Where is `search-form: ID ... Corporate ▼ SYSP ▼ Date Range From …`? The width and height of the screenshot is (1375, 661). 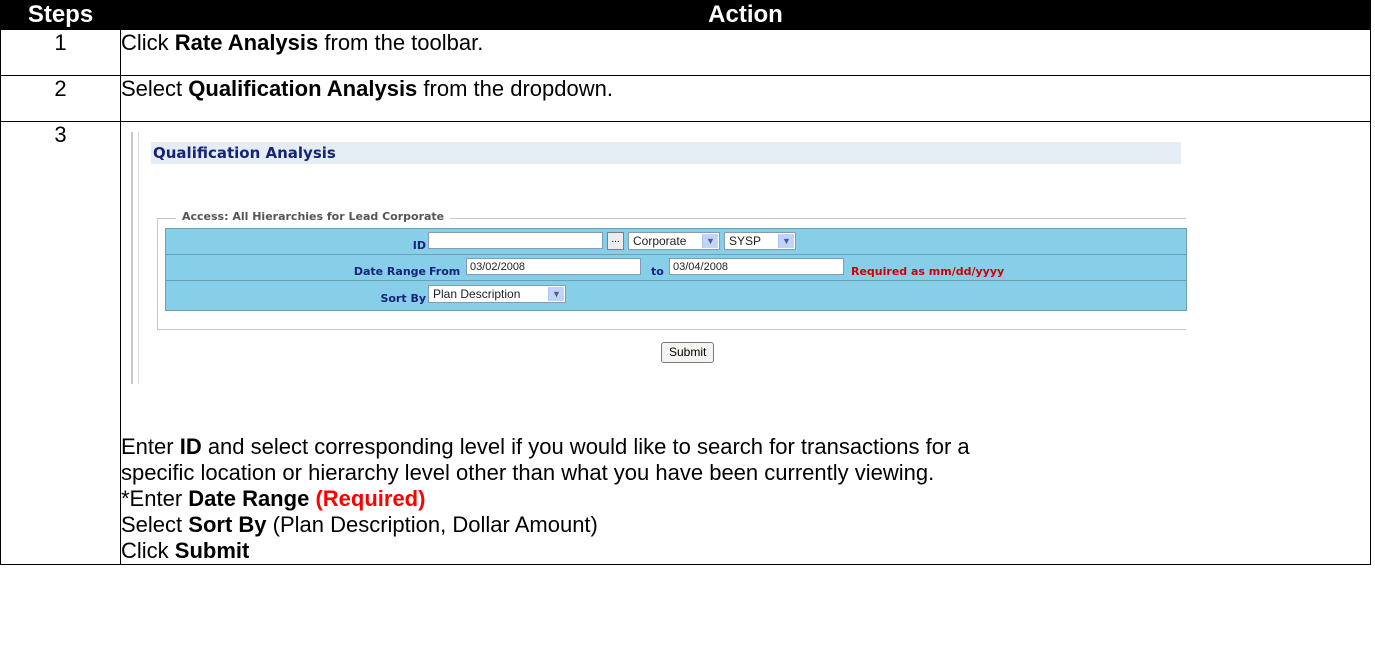 search-form: ID ... Corporate ▼ SYSP ▼ Date Range From … is located at coordinates (676, 269).